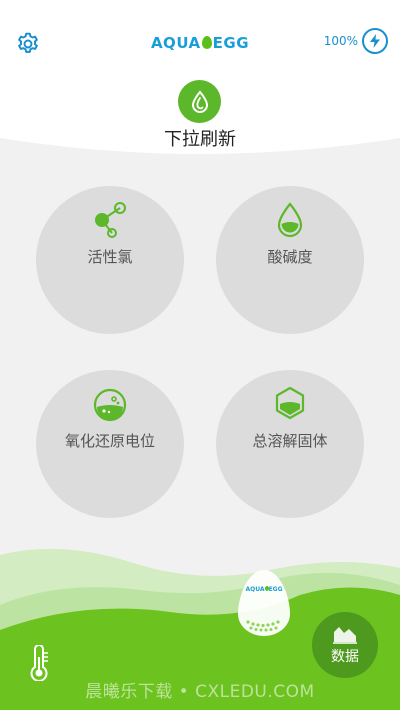 This screenshot has width=400, height=710. I want to click on refresh-button, so click(199, 101).